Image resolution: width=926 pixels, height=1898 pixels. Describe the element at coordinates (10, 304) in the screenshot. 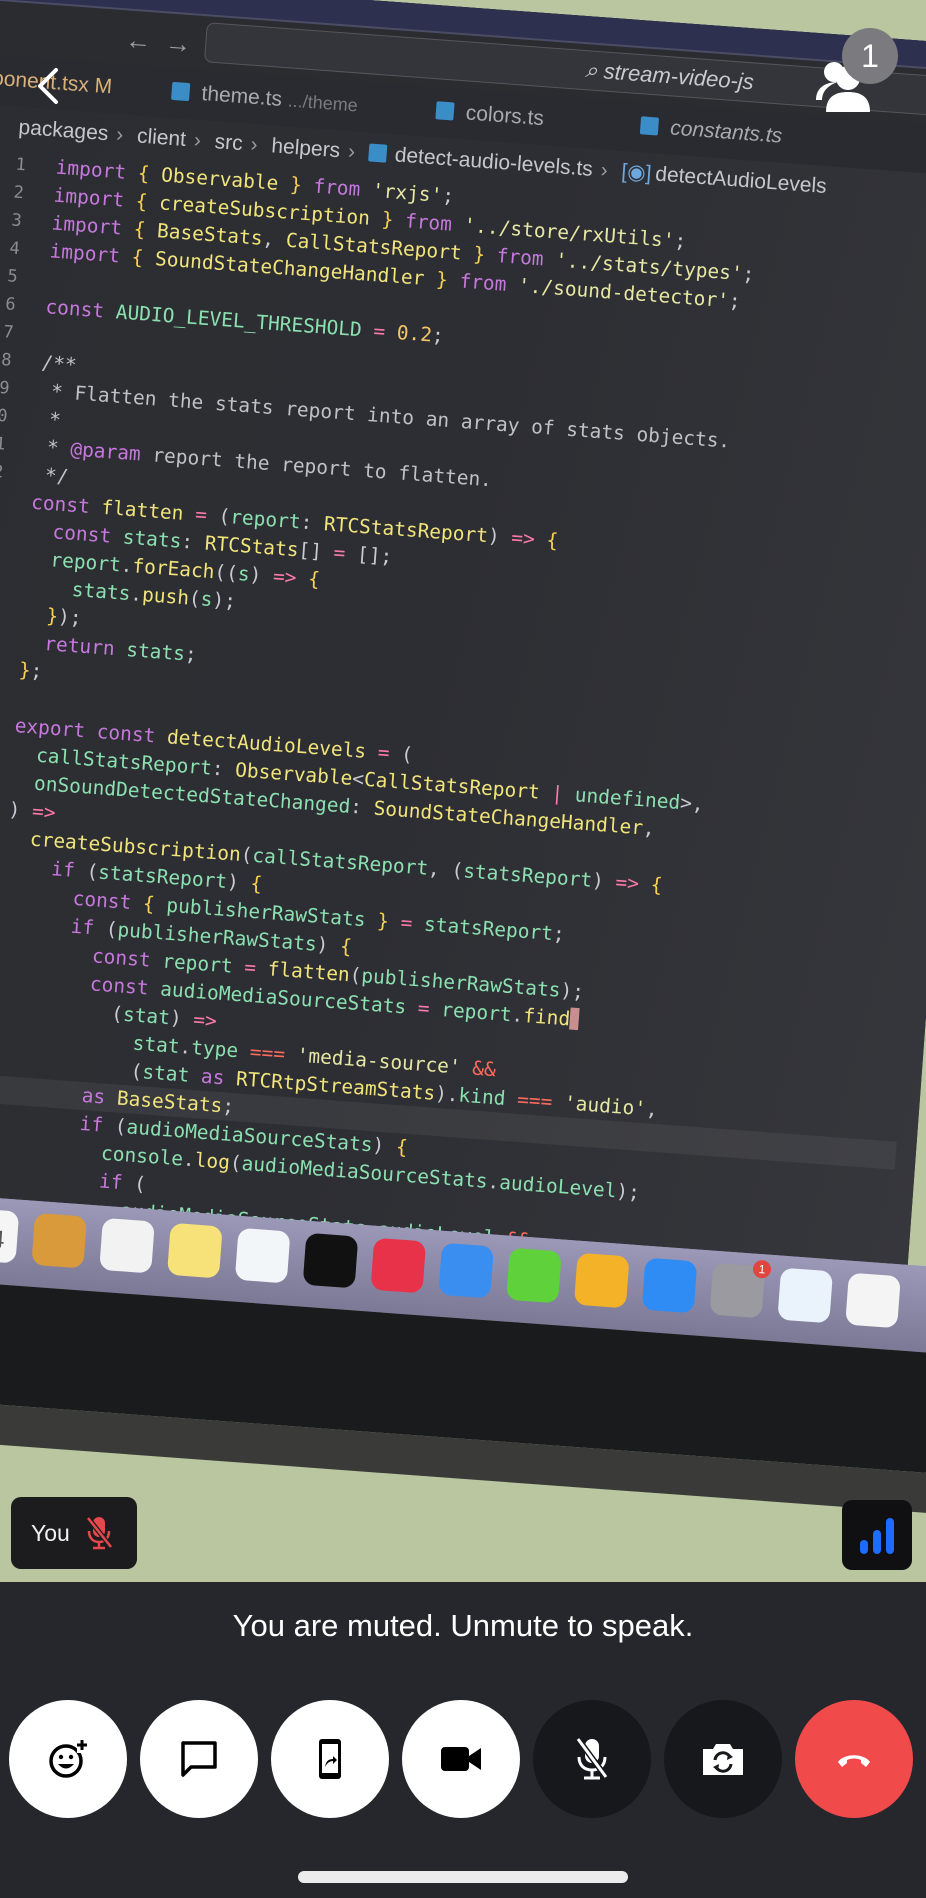

I see `line-number: 6` at that location.